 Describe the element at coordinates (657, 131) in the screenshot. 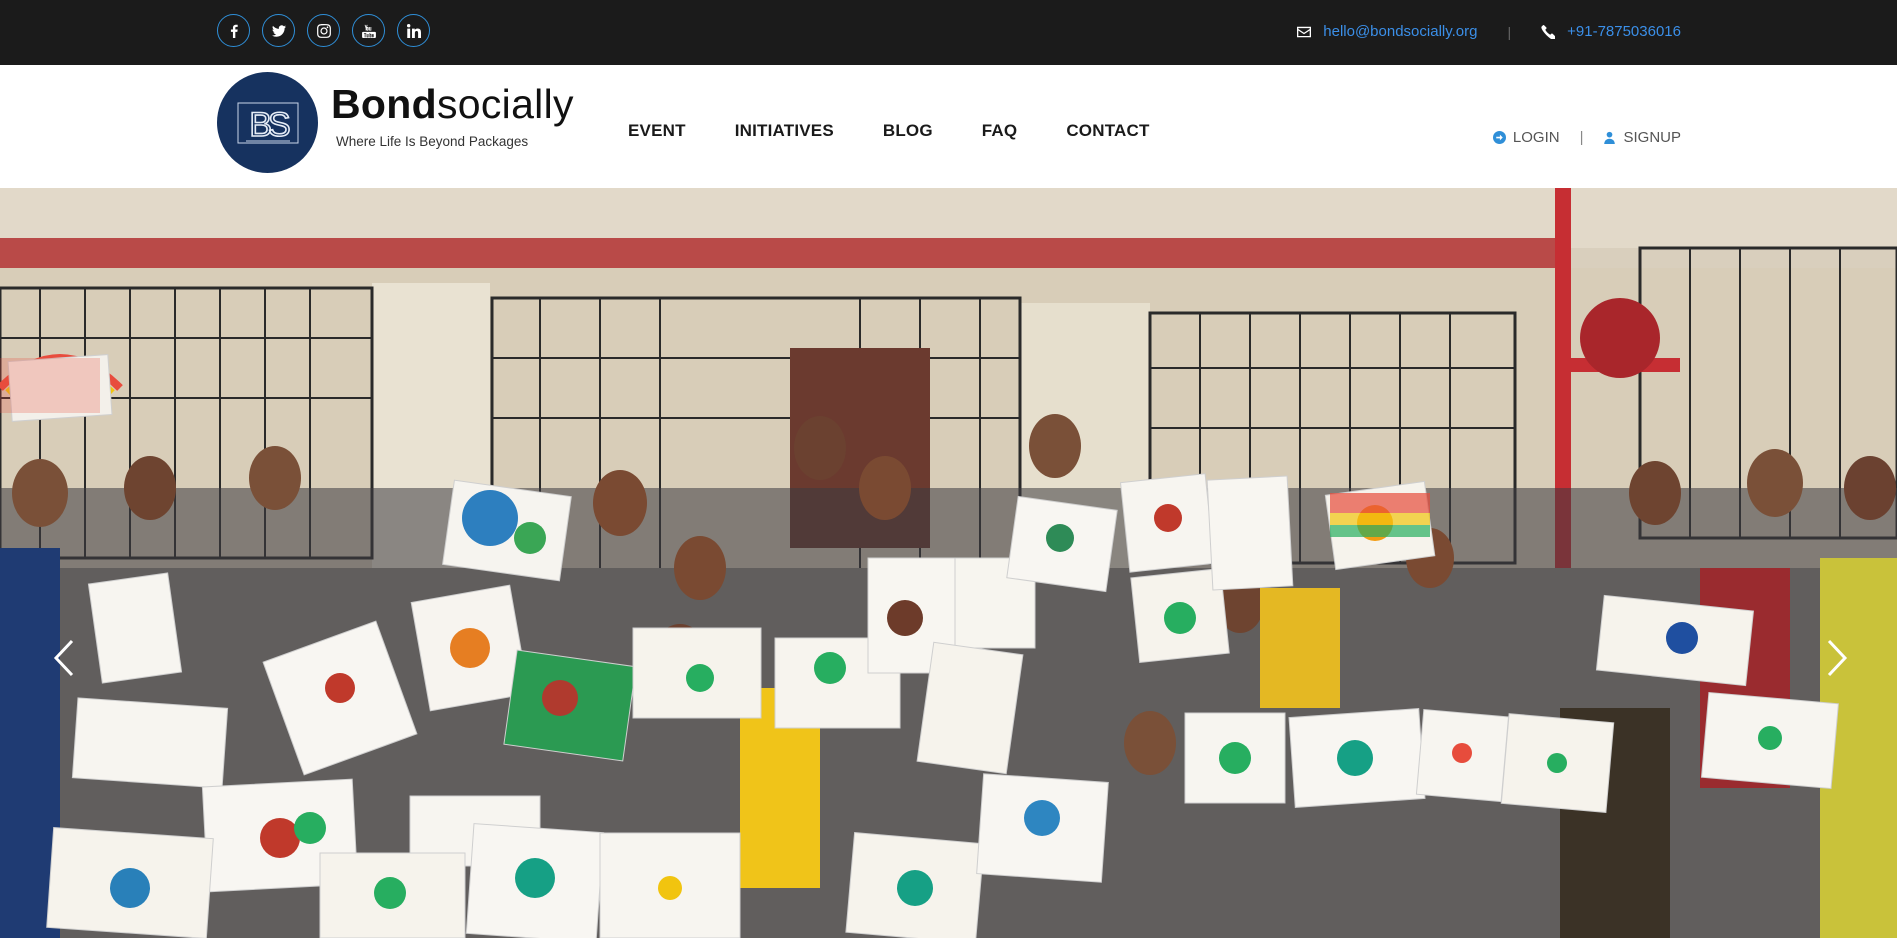

I see `nav-event: EVENT` at that location.